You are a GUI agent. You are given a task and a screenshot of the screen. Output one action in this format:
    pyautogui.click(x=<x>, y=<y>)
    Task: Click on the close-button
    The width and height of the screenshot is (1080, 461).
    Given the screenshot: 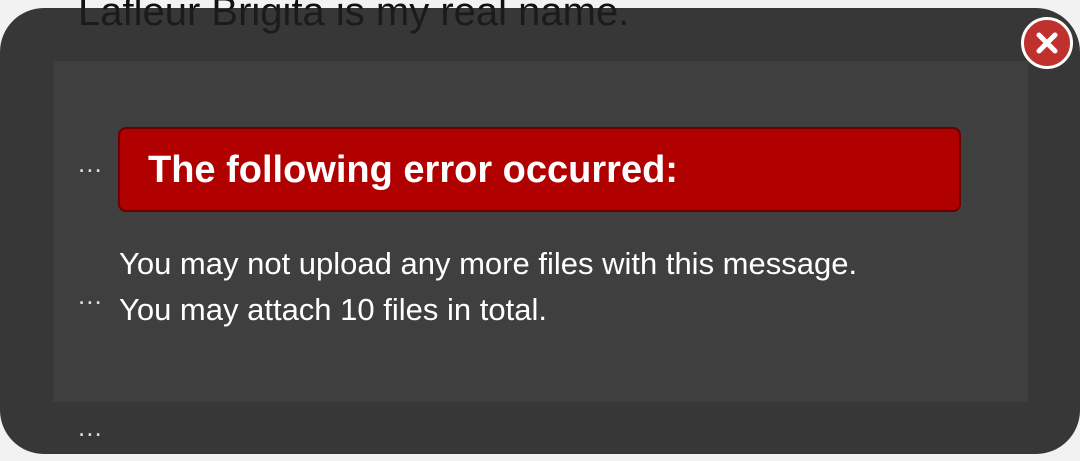 What is the action you would take?
    pyautogui.click(x=1047, y=43)
    